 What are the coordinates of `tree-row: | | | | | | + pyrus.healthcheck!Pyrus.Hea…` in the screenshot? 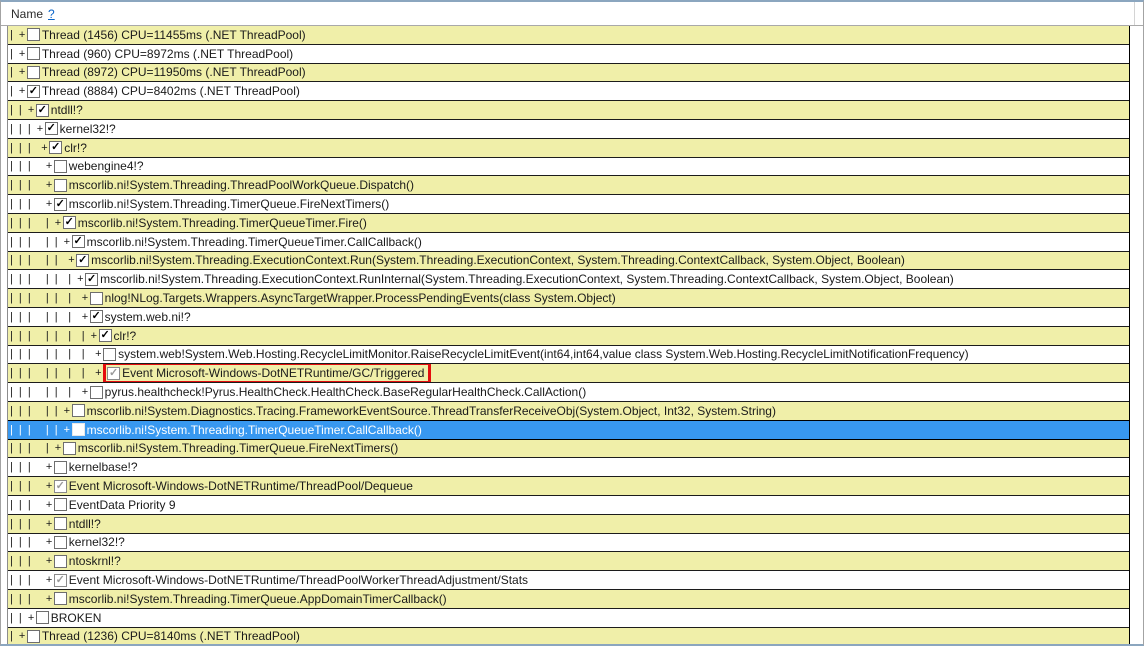 It's located at (568, 392).